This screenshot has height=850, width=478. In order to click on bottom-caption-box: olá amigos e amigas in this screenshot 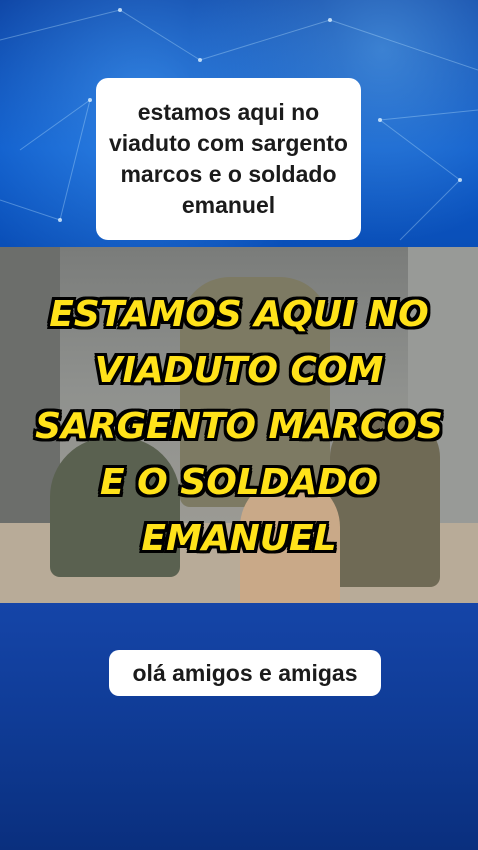, I will do `click(245, 673)`.